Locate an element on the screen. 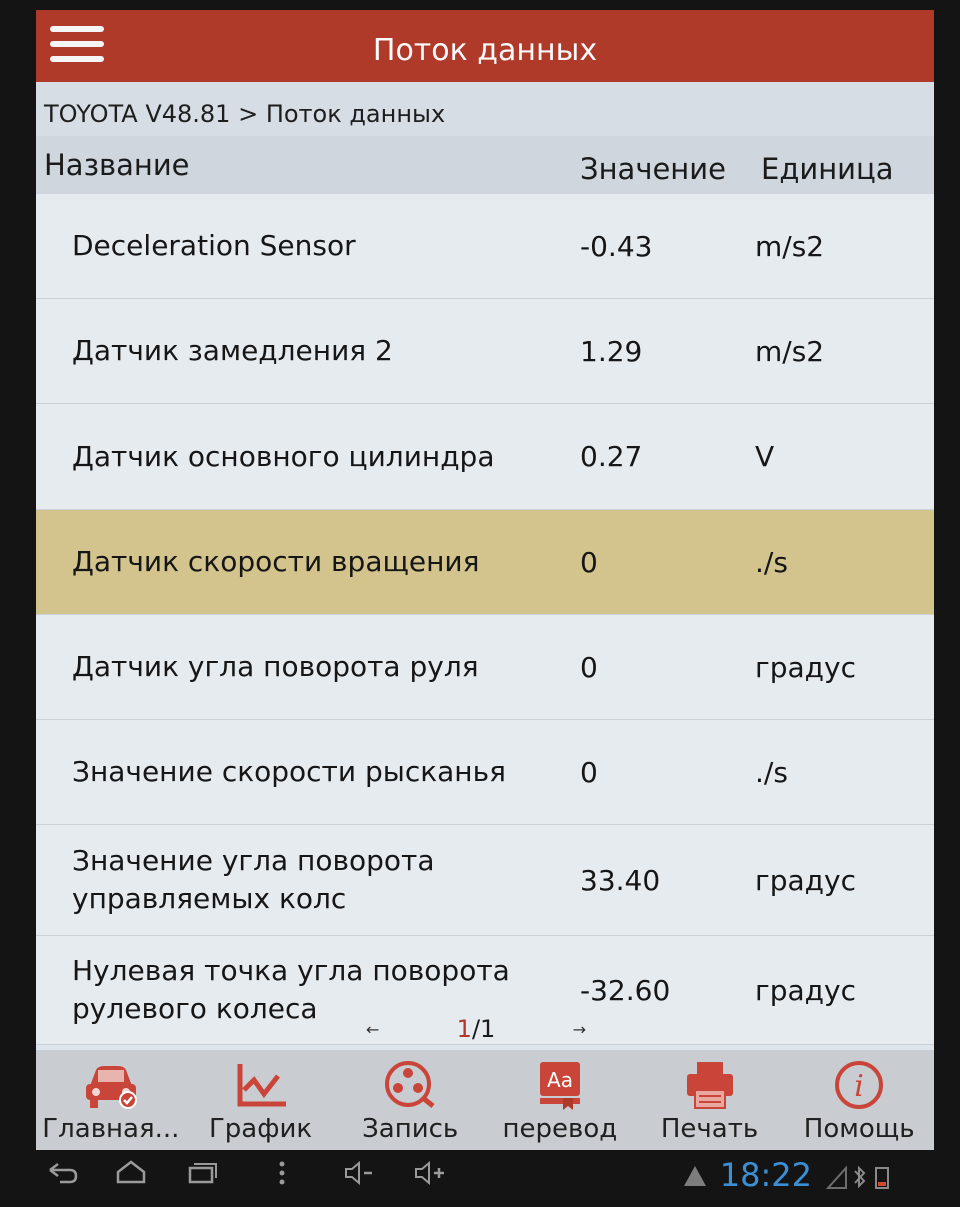  chart-button: График is located at coordinates (261, 1100).